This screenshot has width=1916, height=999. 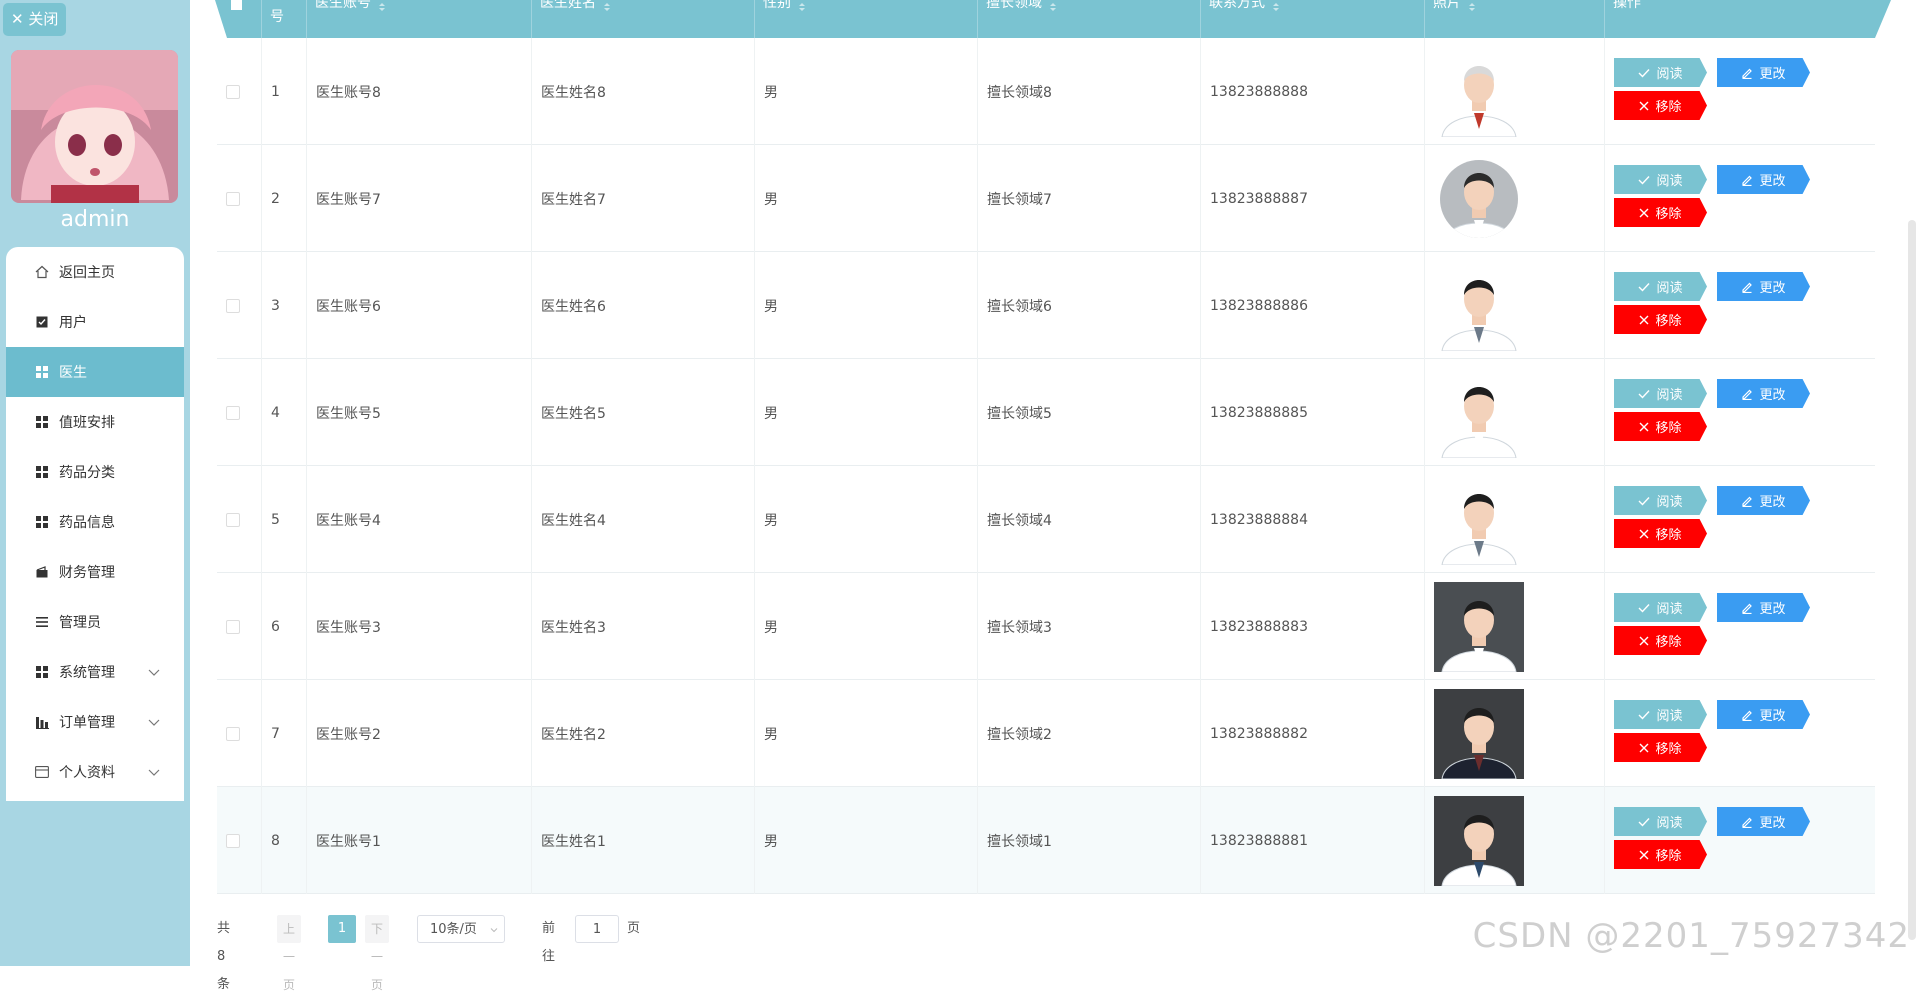 What do you see at coordinates (289, 953) in the screenshot?
I see `prev-page-button: 上一页` at bounding box center [289, 953].